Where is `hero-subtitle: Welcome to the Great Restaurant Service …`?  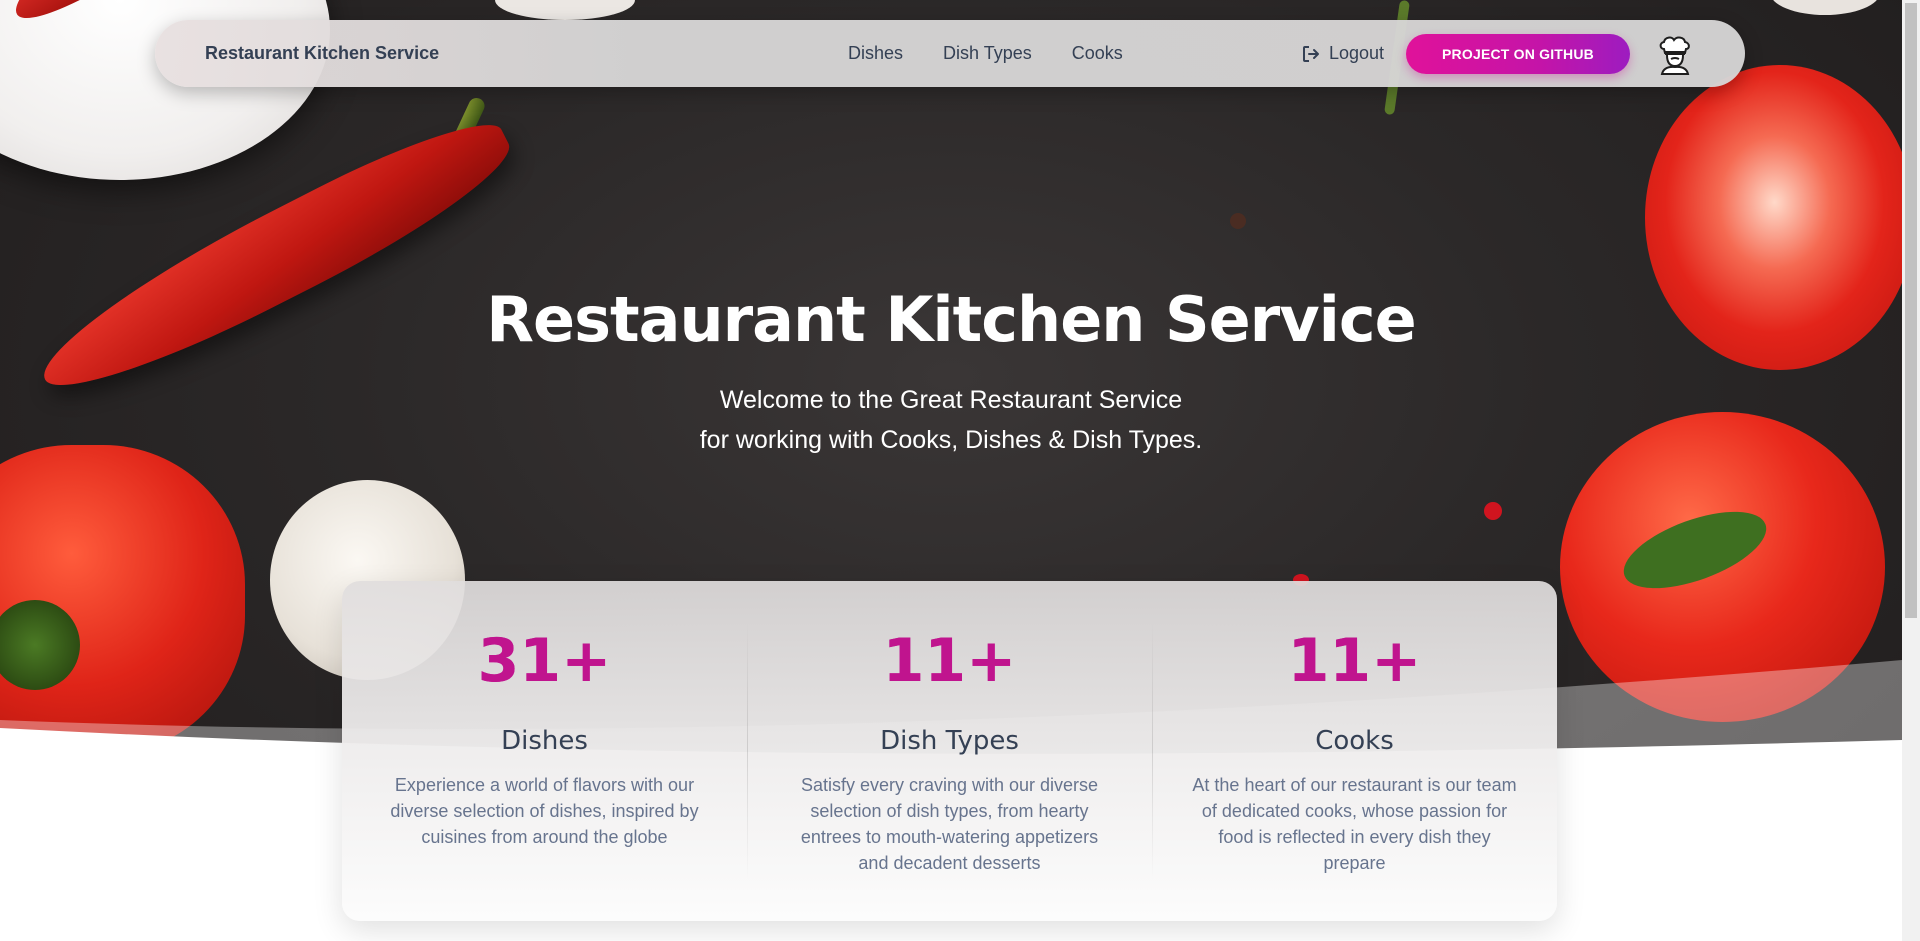 hero-subtitle: Welcome to the Great Restaurant Service … is located at coordinates (951, 420).